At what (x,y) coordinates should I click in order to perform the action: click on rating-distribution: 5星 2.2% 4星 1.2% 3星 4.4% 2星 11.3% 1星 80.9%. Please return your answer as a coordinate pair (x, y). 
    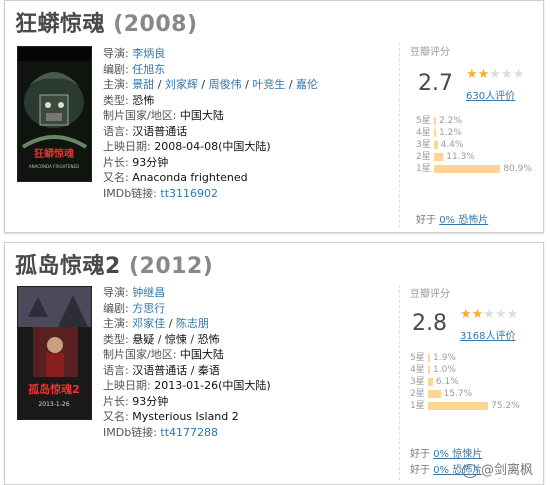
    Looking at the image, I should click on (474, 145).